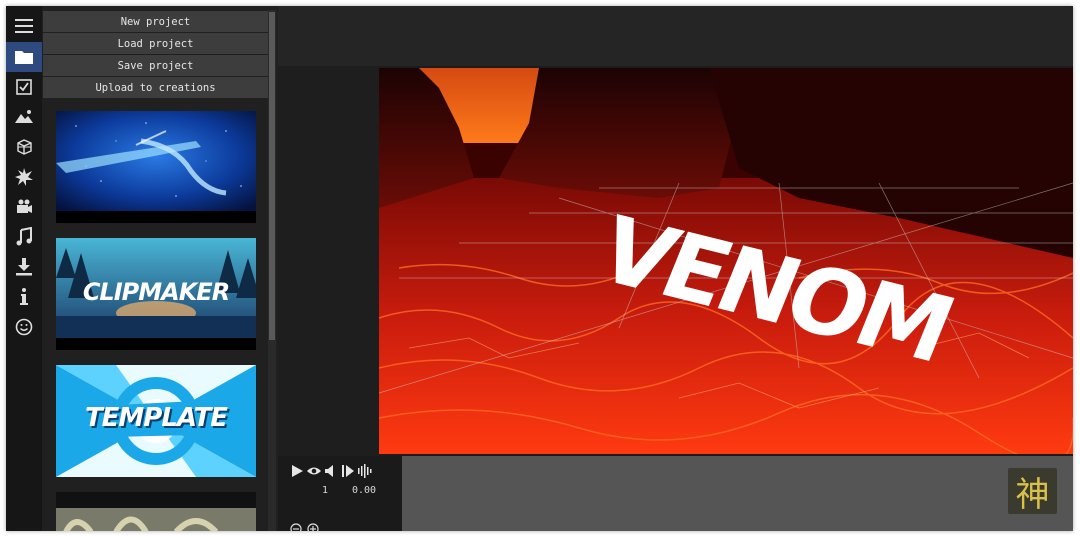 The image size is (1080, 537). I want to click on waveform-icon, so click(365, 471).